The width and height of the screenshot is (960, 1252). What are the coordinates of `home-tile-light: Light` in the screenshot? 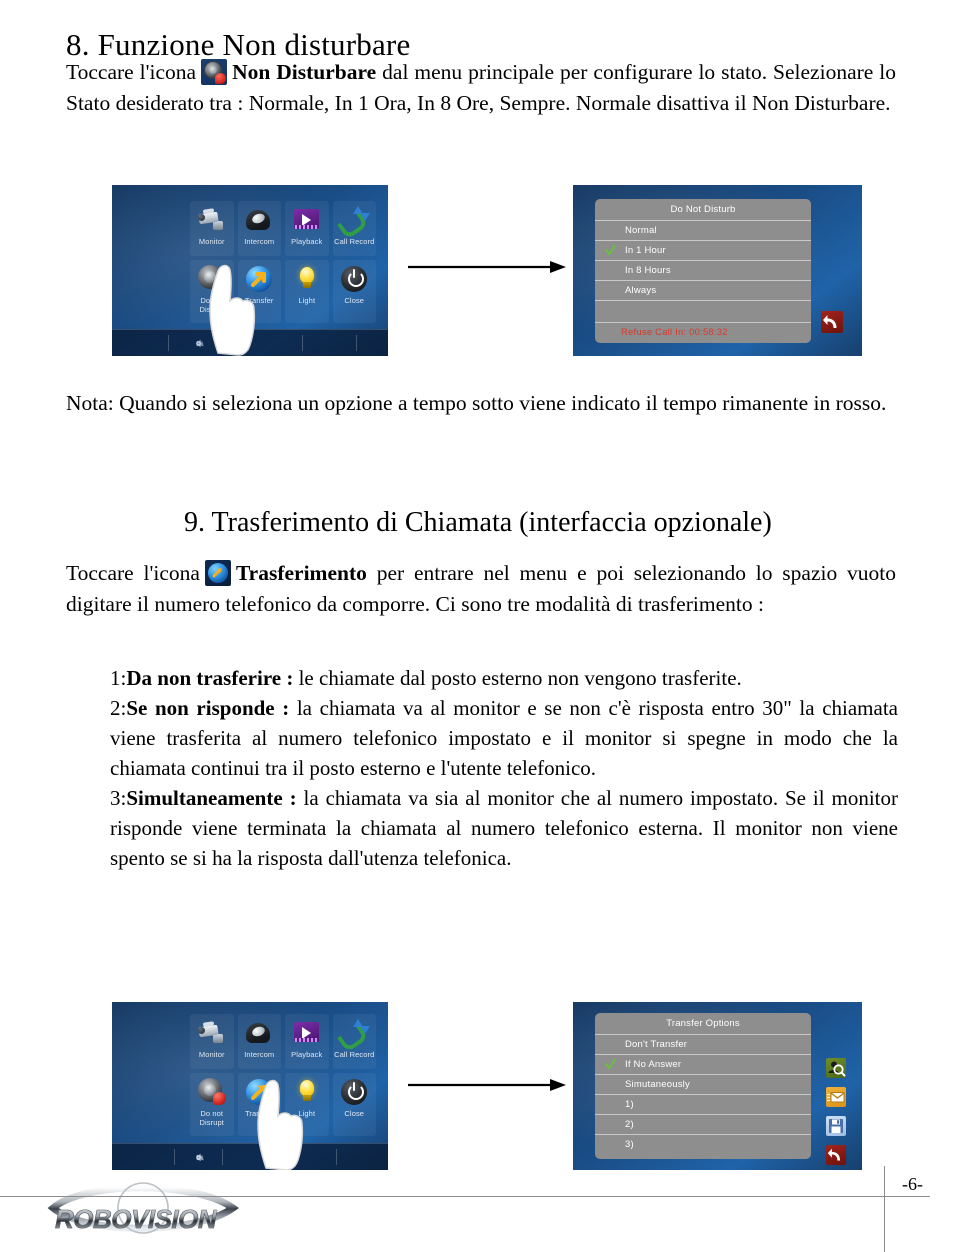 It's located at (307, 291).